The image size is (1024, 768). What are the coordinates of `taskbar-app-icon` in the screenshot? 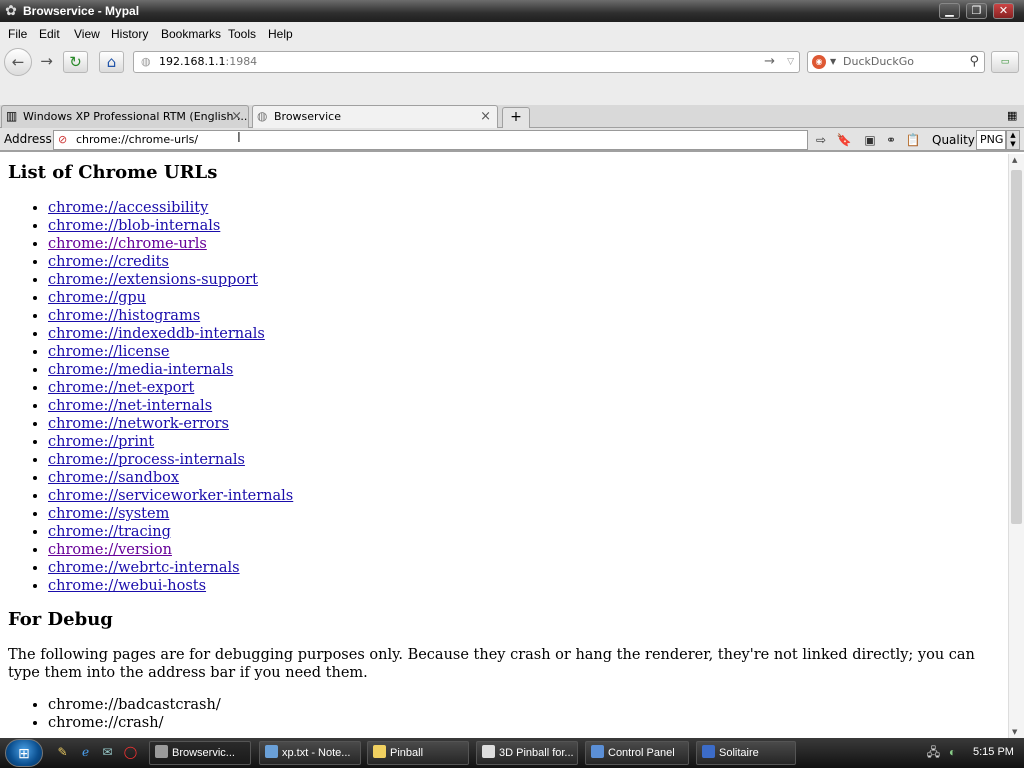 It's located at (488, 751).